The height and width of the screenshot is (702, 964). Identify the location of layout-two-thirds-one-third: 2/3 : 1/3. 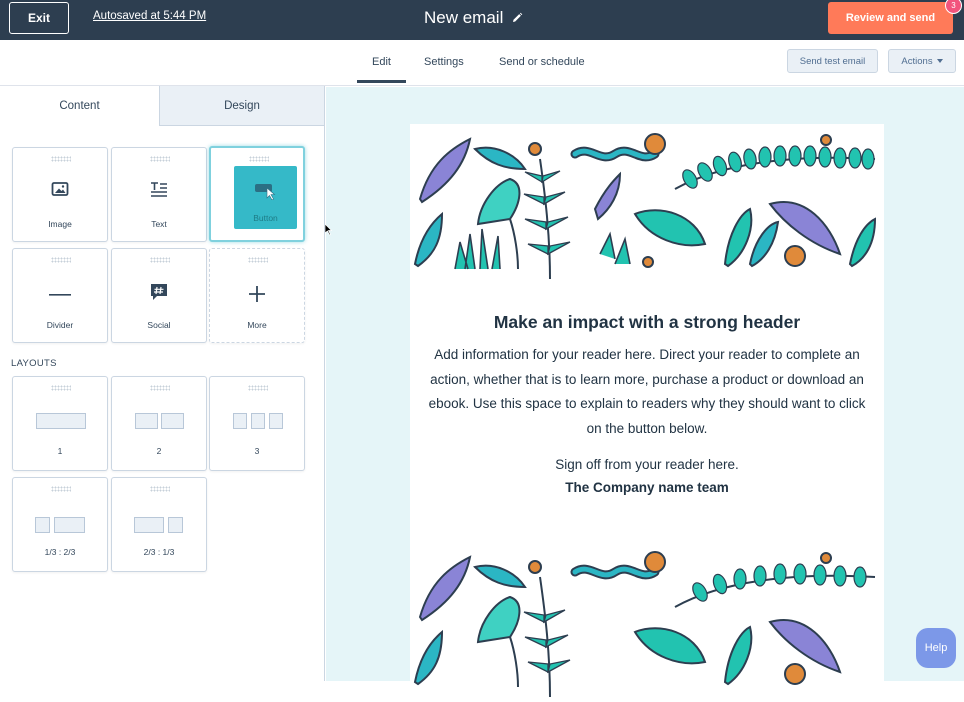
(159, 524).